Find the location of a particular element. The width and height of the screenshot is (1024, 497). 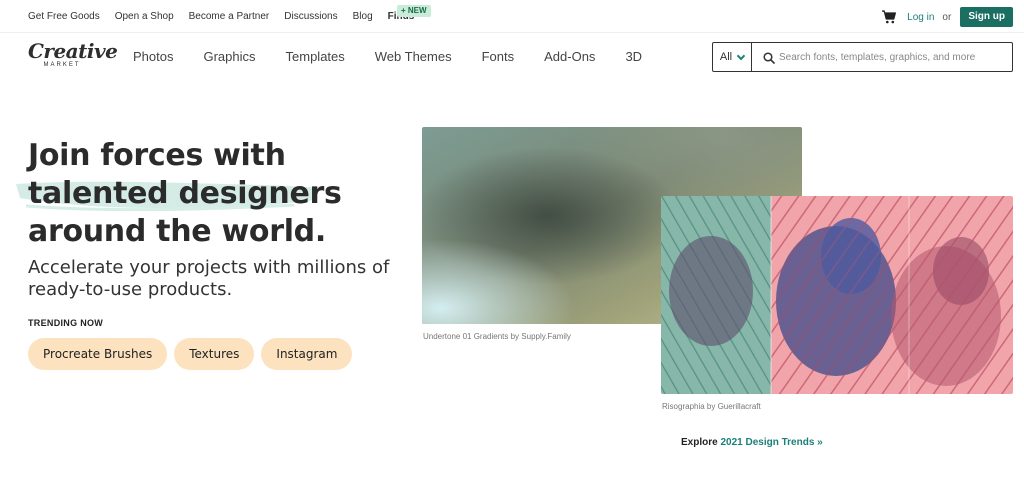

search-input is located at coordinates (894, 57).